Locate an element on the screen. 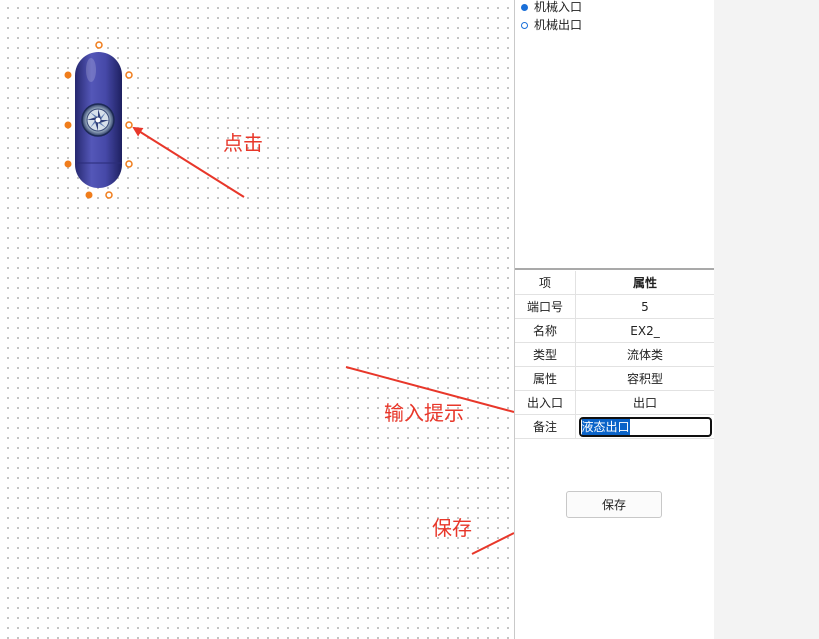 This screenshot has width=819, height=639. property-value-cell is located at coordinates (644, 426).